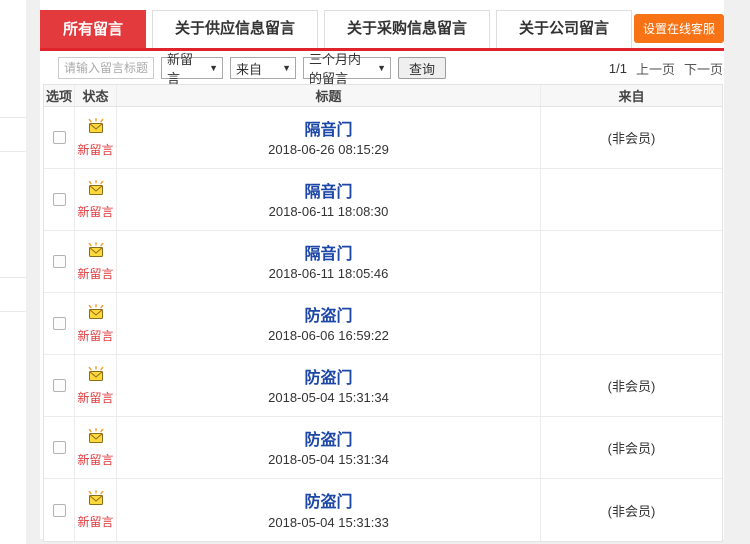 Image resolution: width=750 pixels, height=544 pixels. Describe the element at coordinates (703, 68) in the screenshot. I see `next-page-link: 下一页` at that location.